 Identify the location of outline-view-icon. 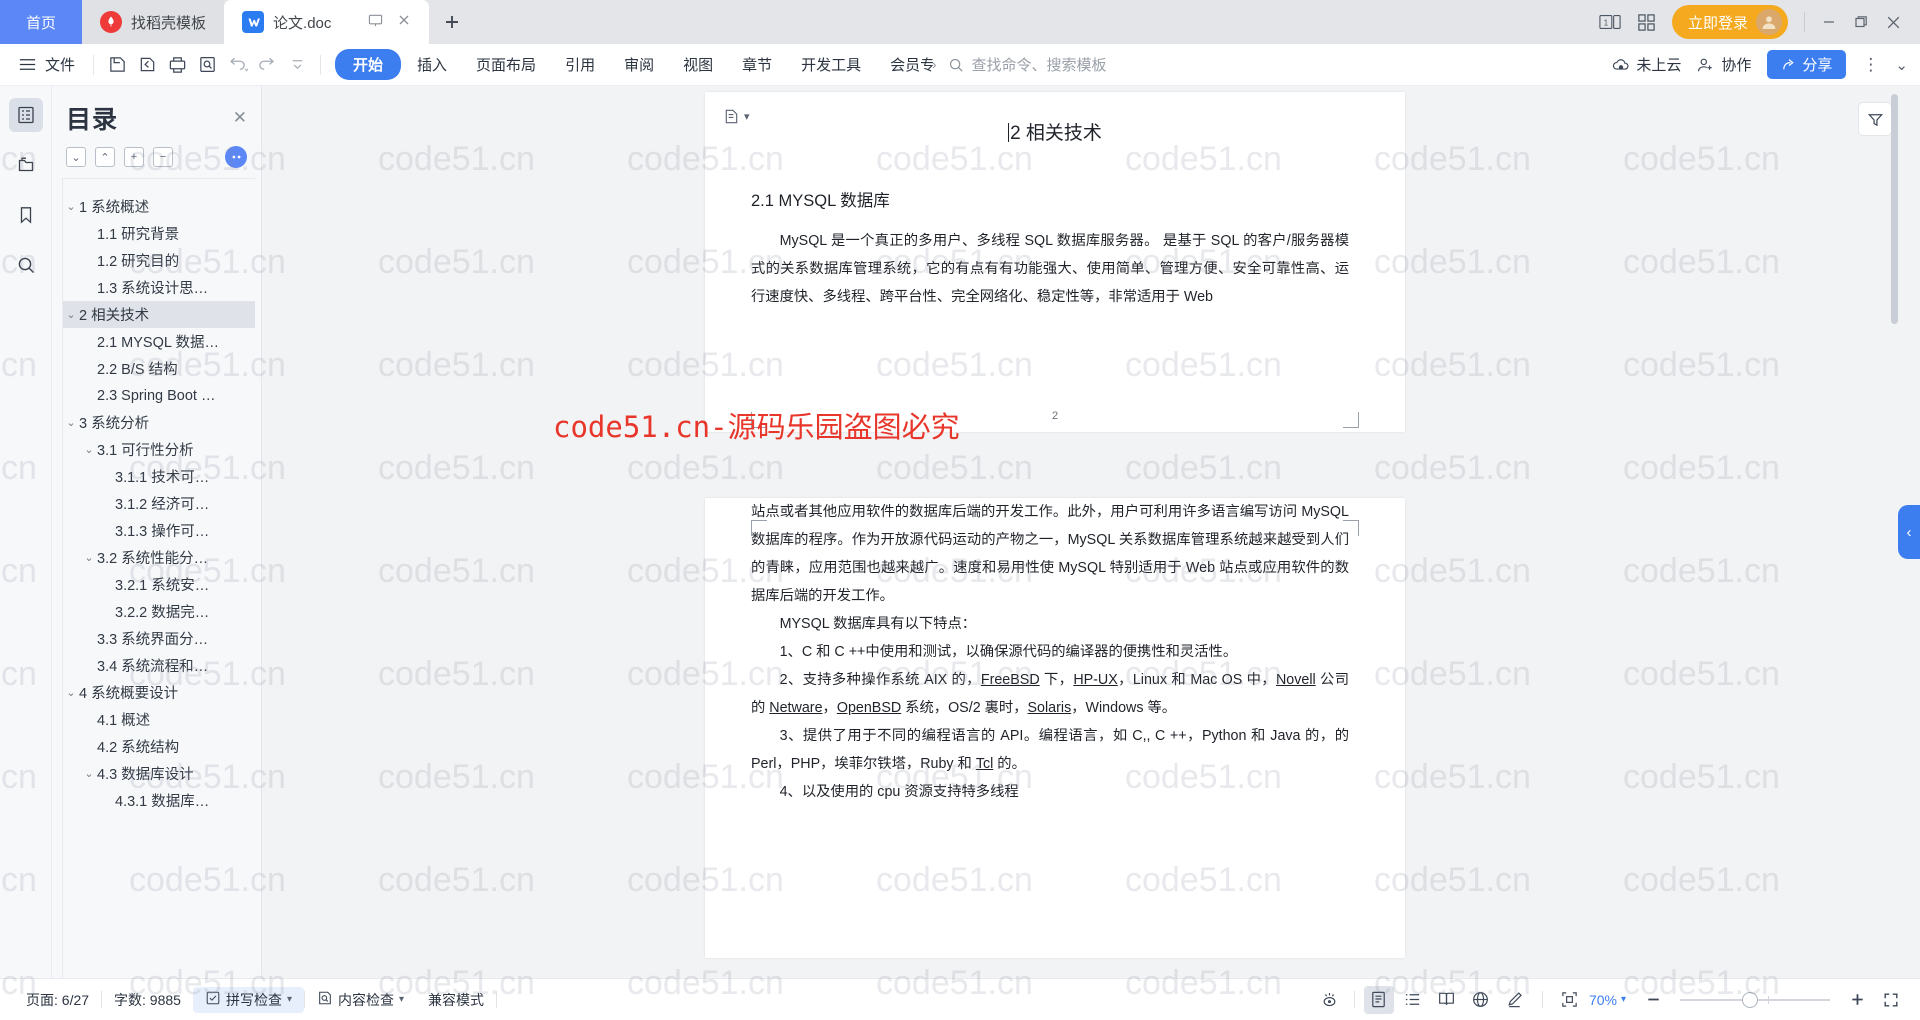
(1413, 1000).